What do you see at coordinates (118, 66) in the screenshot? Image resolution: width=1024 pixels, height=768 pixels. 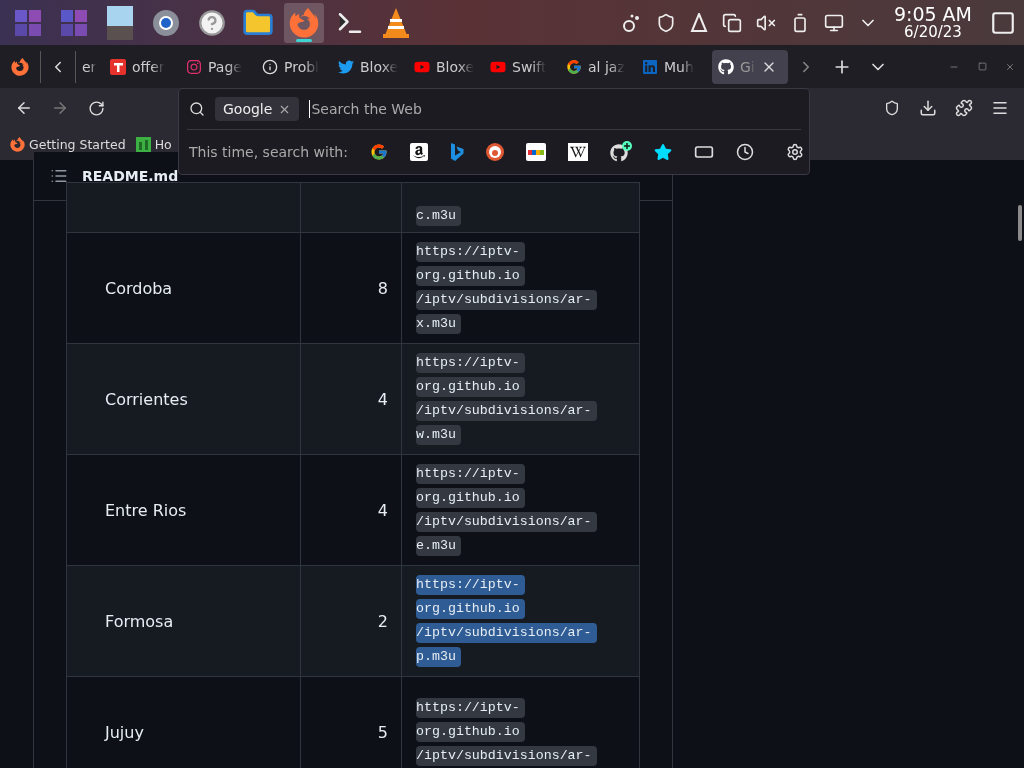 I see `t-logo-icon` at bounding box center [118, 66].